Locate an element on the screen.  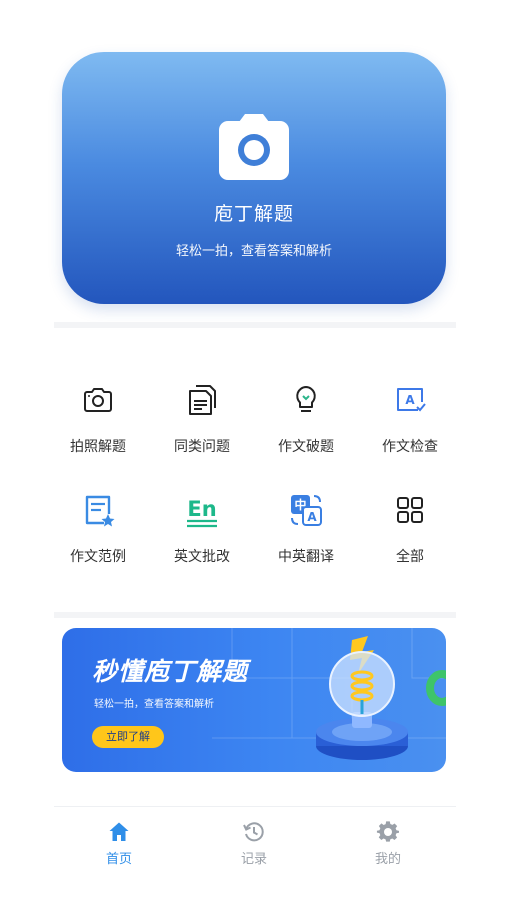
tool-label: 拍照解题 is located at coordinates (98, 447).